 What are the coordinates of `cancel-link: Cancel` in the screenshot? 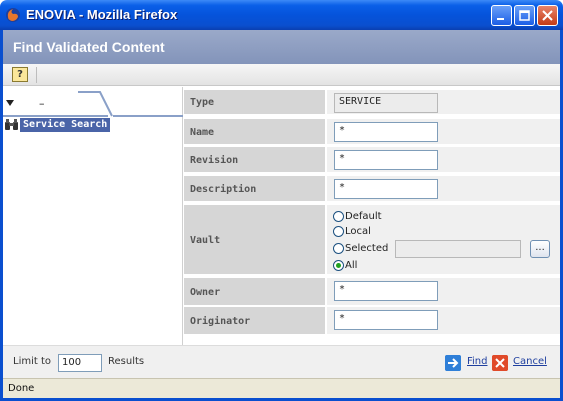 It's located at (530, 361).